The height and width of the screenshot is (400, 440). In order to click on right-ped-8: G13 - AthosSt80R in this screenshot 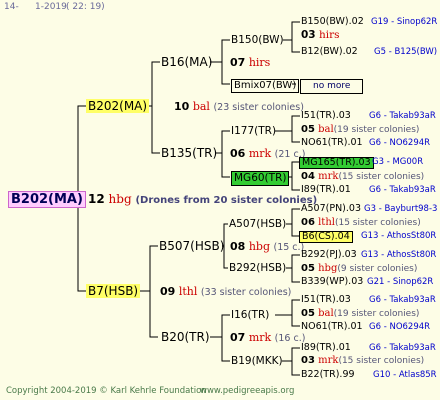, I will do `click(399, 236)`.